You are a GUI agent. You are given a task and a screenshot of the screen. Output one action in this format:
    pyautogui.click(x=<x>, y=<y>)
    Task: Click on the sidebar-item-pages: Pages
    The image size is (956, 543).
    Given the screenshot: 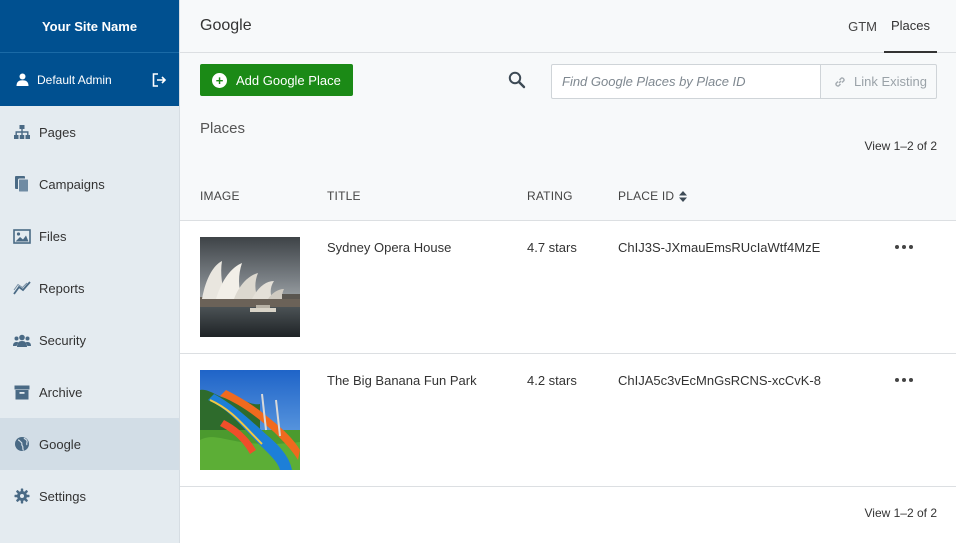 What is the action you would take?
    pyautogui.click(x=89, y=132)
    